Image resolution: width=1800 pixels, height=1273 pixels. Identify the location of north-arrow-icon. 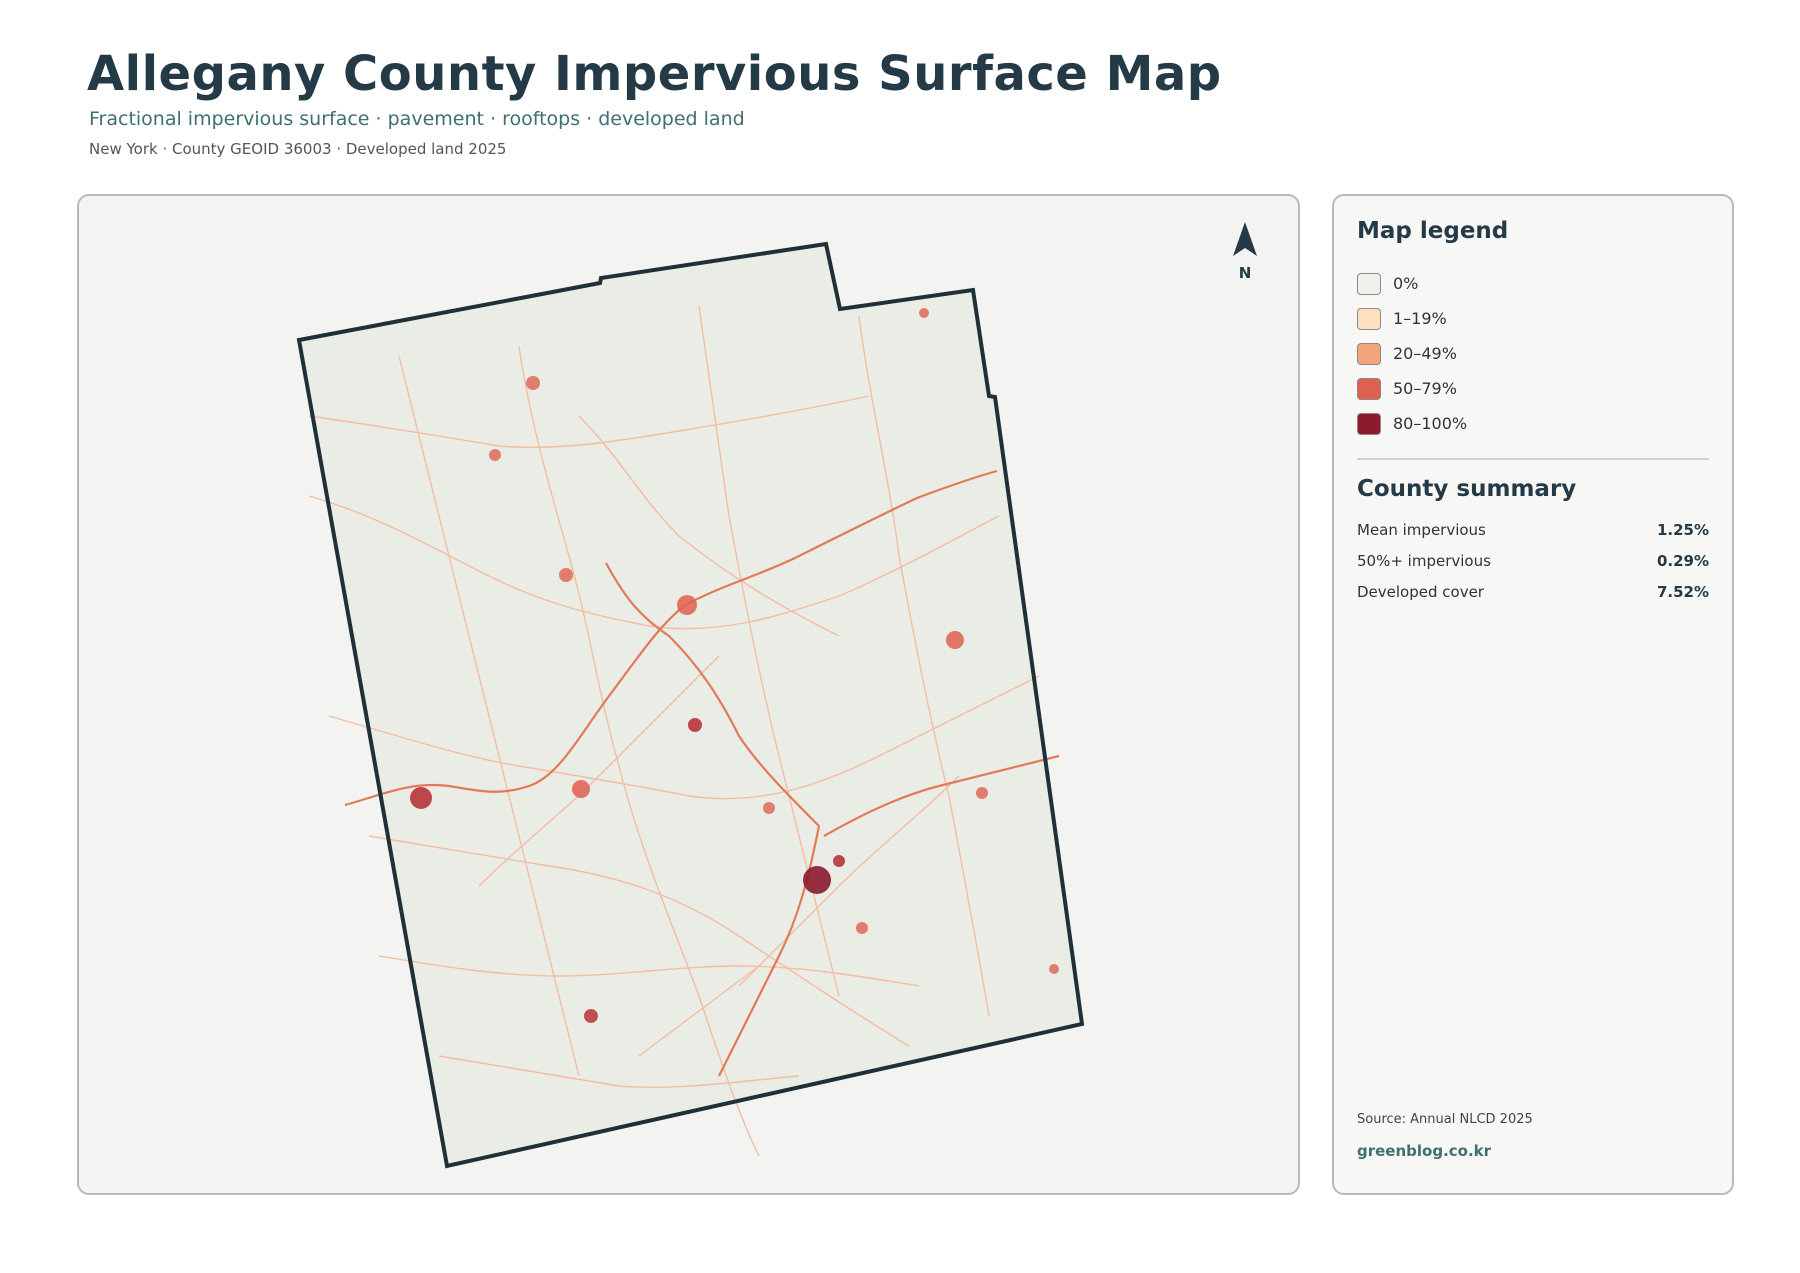
(1245, 239).